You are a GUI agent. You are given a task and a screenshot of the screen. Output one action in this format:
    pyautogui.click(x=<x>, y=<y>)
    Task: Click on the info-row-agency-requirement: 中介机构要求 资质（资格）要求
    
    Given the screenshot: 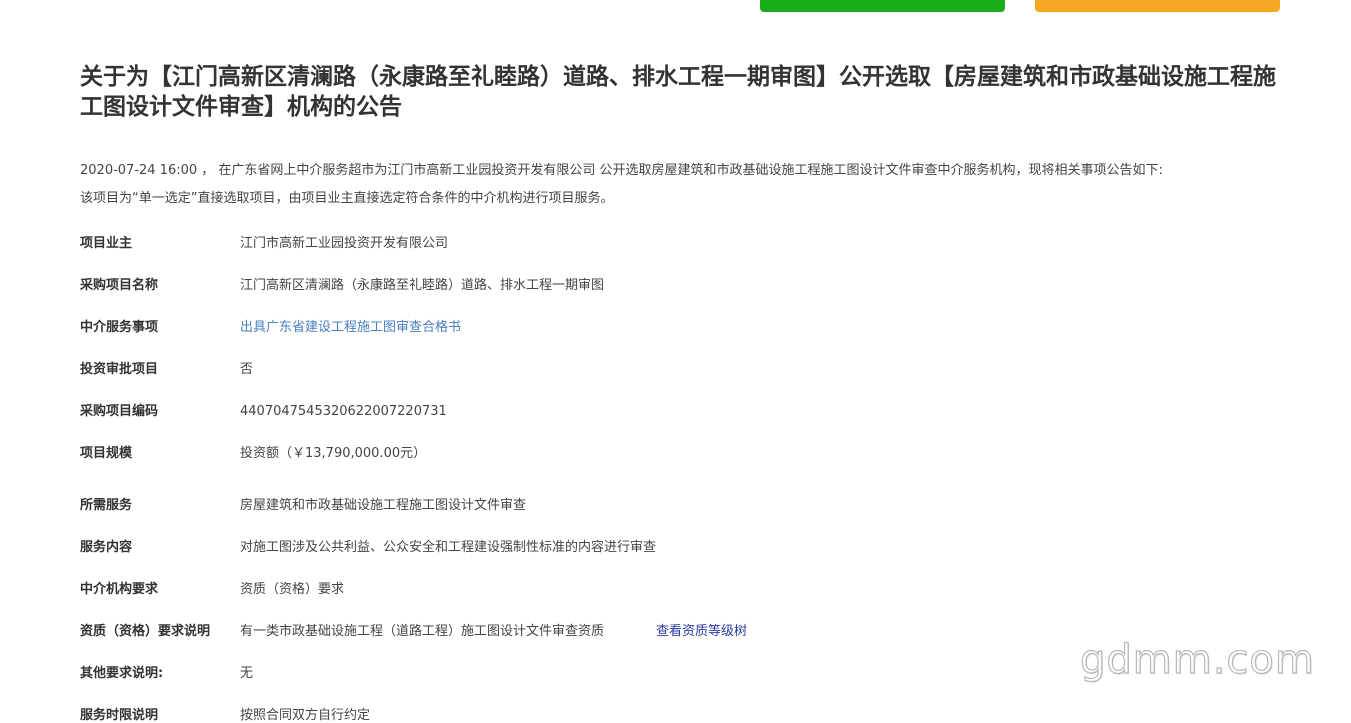 What is the action you would take?
    pyautogui.click(x=630, y=590)
    